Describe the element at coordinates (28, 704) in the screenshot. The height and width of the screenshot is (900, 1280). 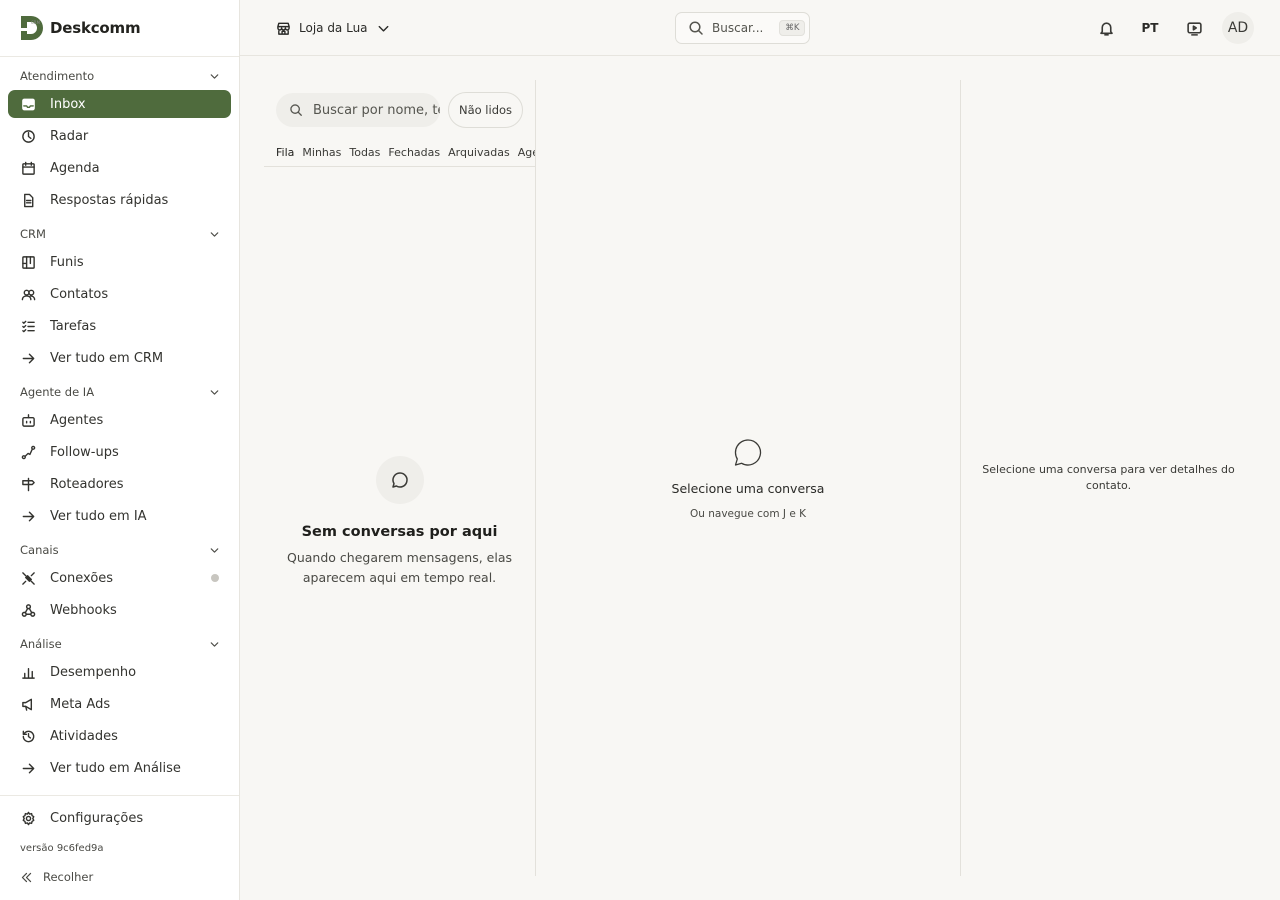
I see `megaphone-icon` at that location.